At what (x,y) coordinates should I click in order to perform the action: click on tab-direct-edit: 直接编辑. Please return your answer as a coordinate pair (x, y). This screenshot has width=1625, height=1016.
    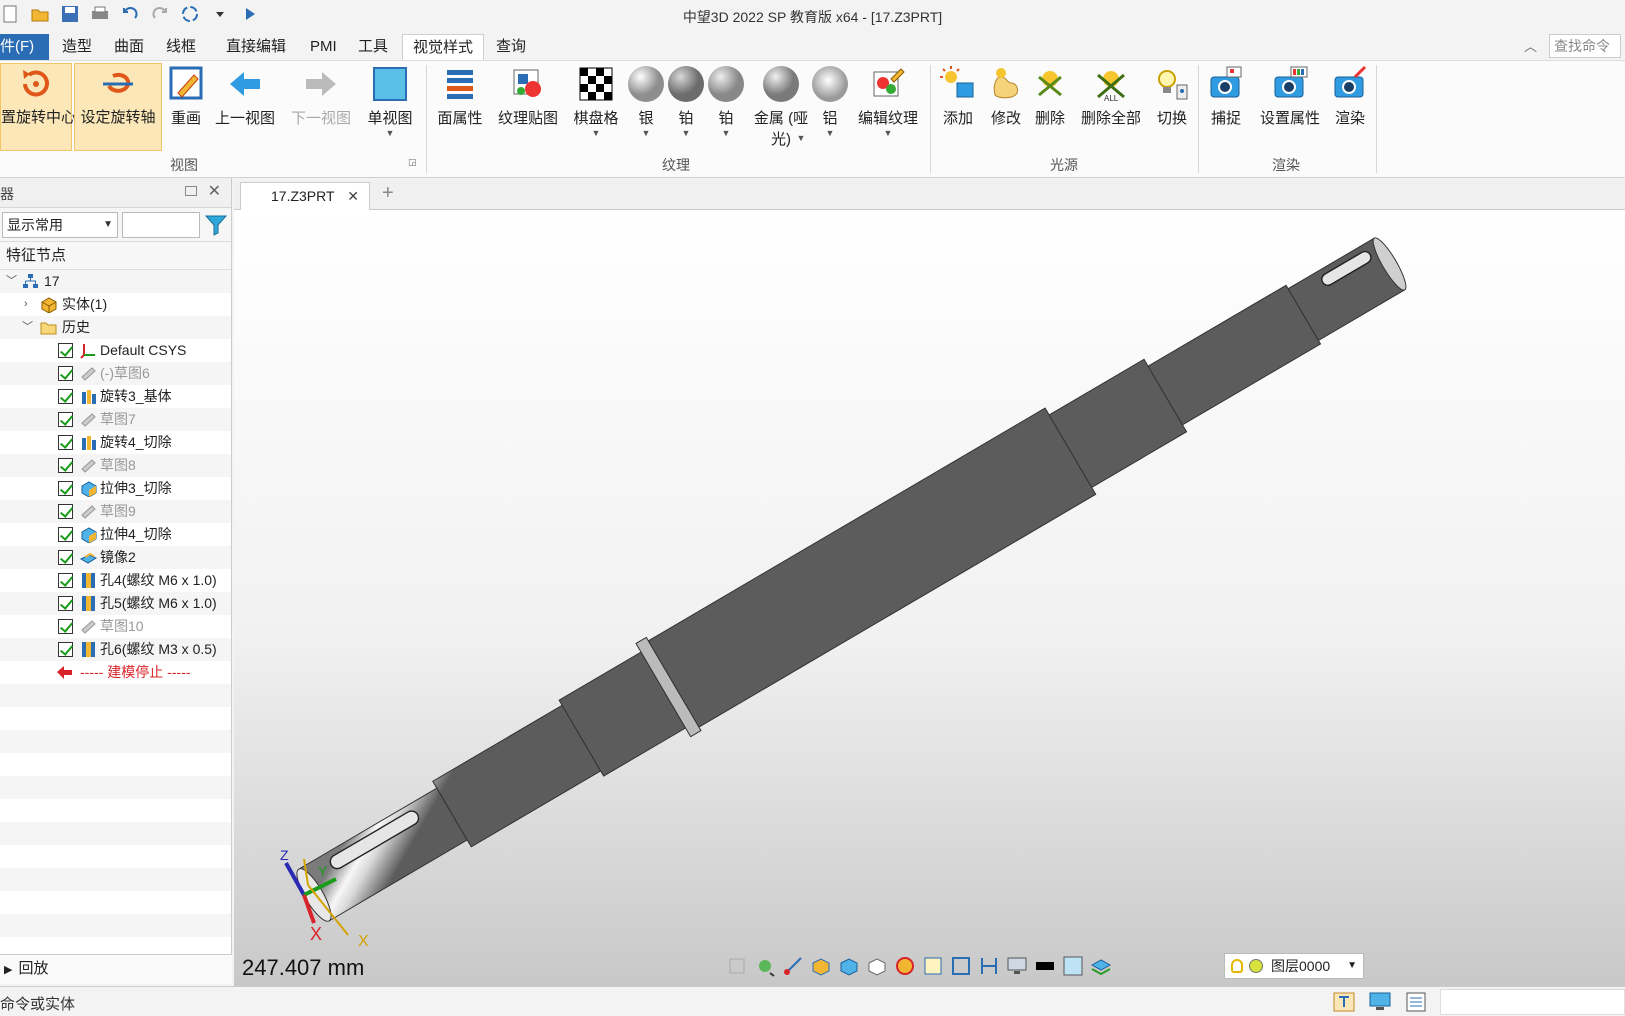
    Looking at the image, I should click on (256, 47).